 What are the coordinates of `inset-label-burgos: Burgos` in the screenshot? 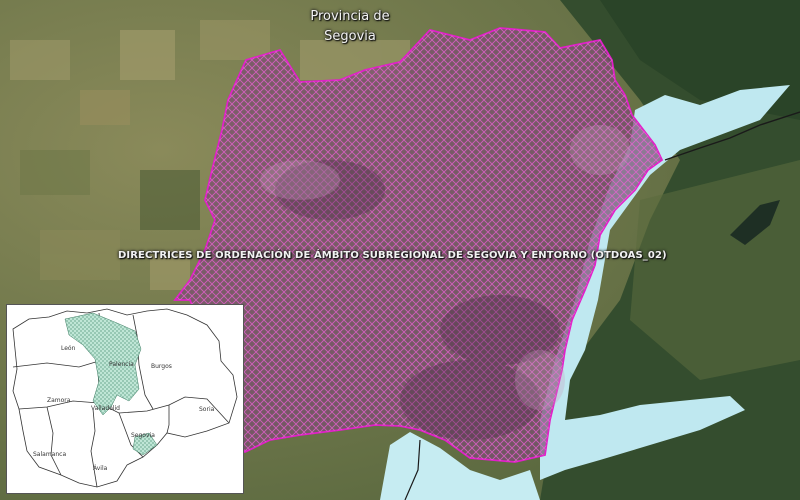 It's located at (161, 366).